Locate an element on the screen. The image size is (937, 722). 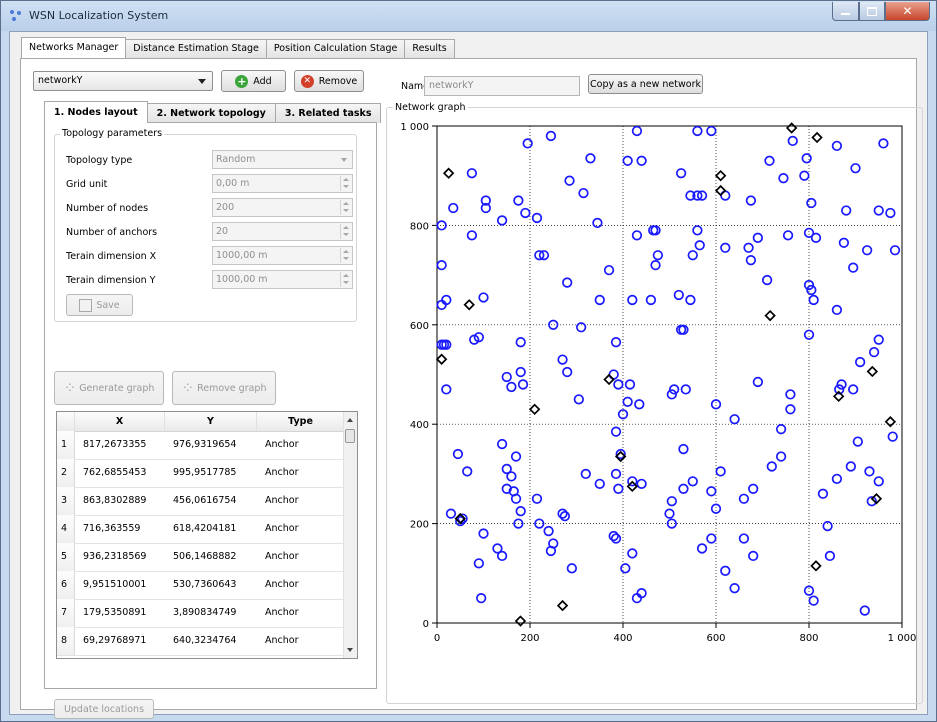
column-header-y: Y is located at coordinates (211, 421).